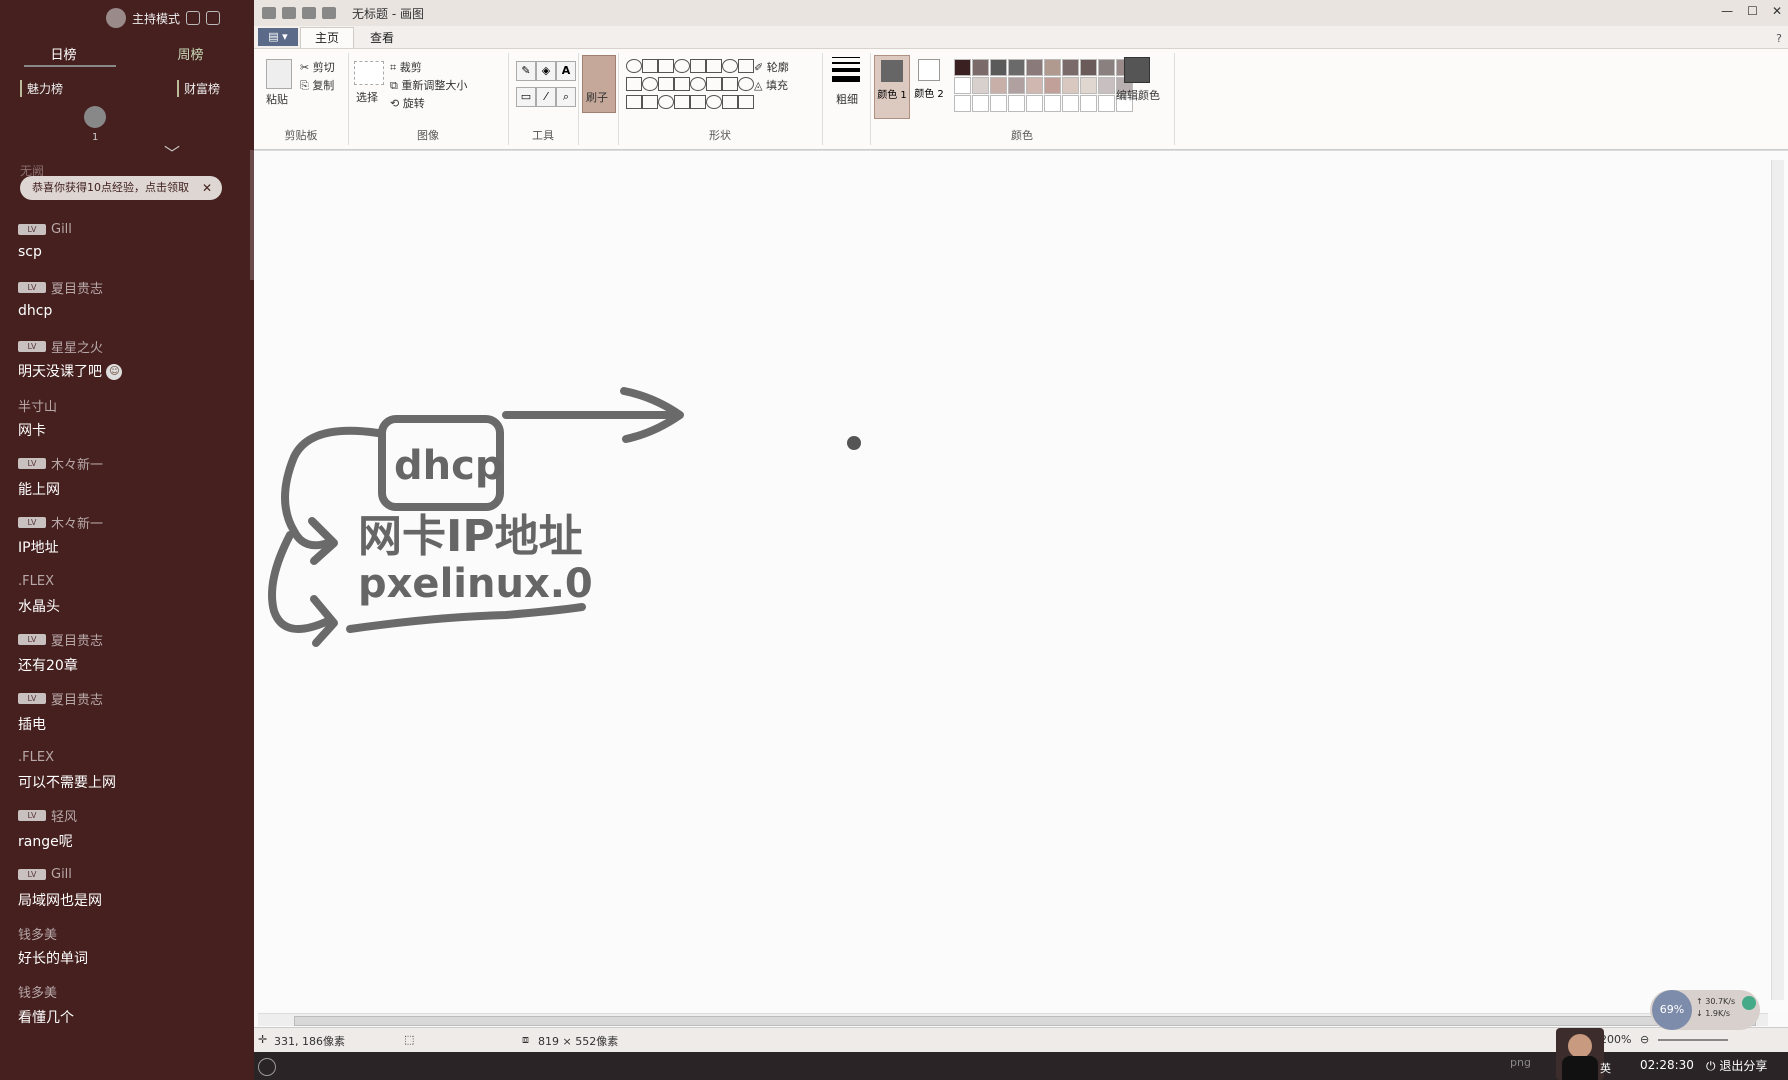 This screenshot has width=1788, height=1080. Describe the element at coordinates (133, 757) in the screenshot. I see `chat-username-row: .FLEX` at that location.